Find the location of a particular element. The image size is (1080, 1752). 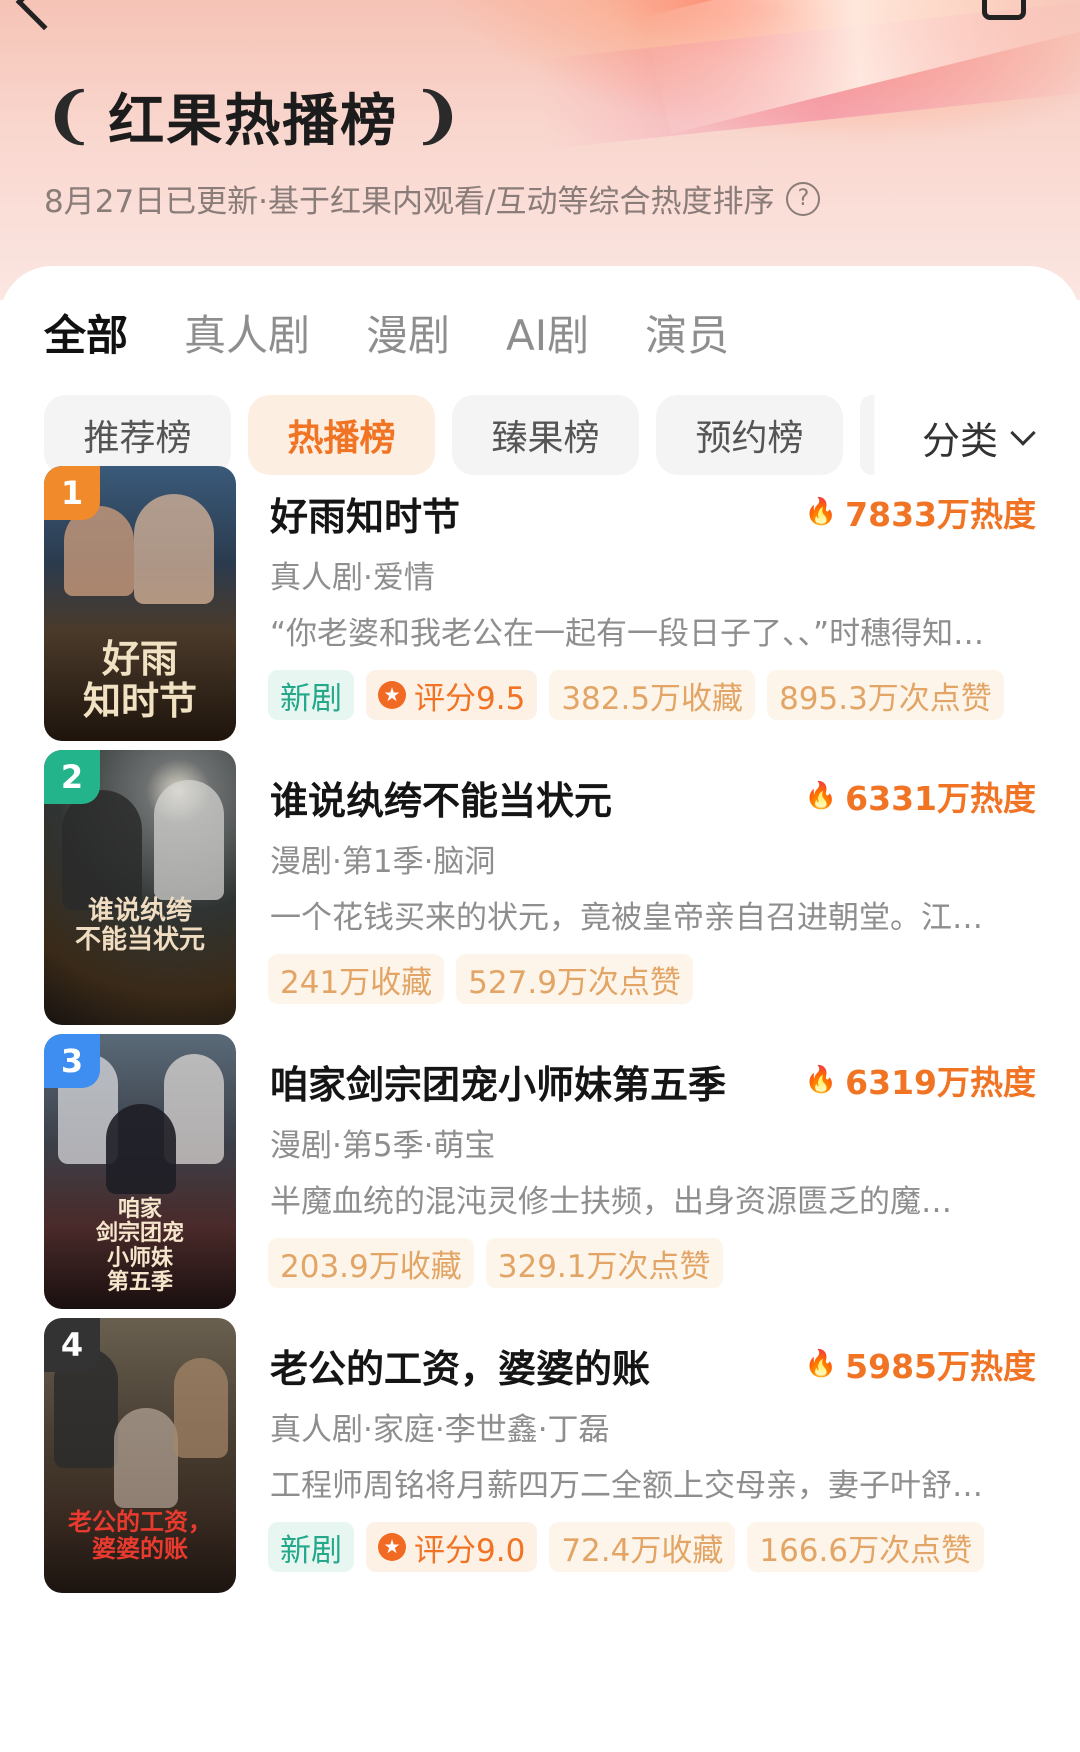

poster-image: 谁说纨绔 不能当状元 2 is located at coordinates (140, 887).